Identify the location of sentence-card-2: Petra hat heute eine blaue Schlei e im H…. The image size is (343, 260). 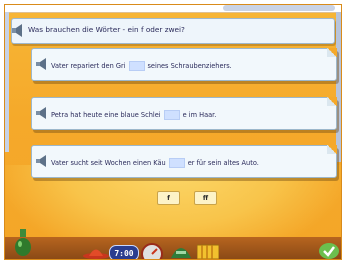
(184, 113).